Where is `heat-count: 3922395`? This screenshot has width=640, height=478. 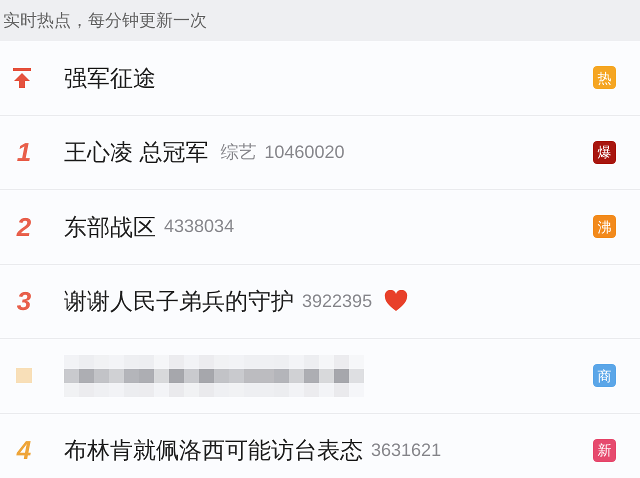 heat-count: 3922395 is located at coordinates (337, 301).